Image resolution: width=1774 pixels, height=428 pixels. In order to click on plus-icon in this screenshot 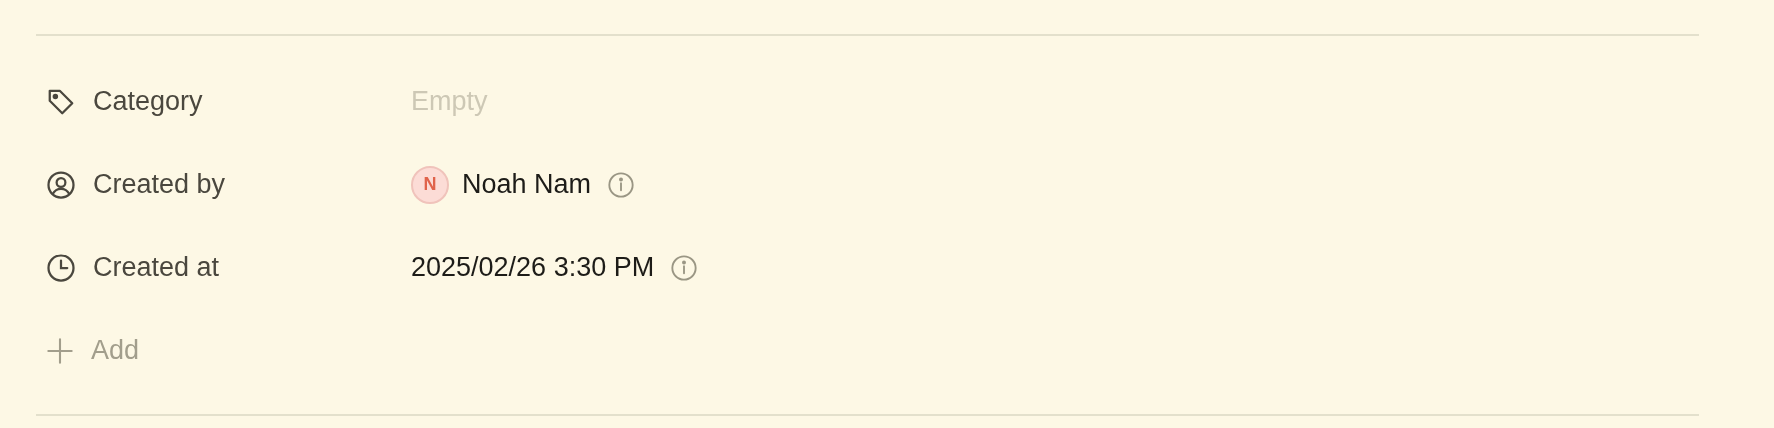, I will do `click(60, 350)`.